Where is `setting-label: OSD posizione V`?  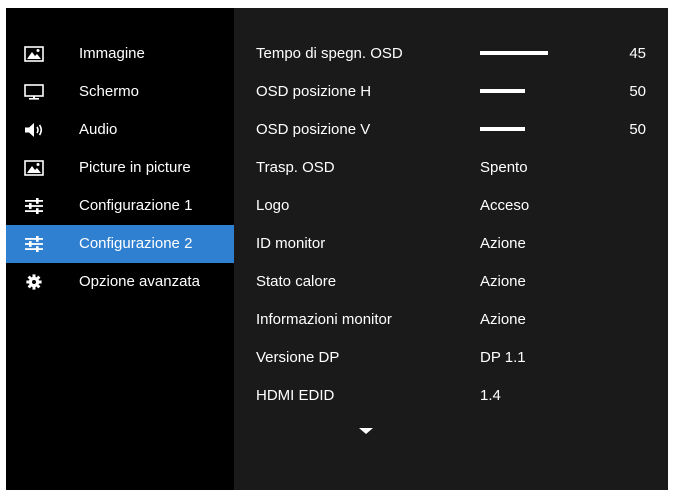 setting-label: OSD posizione V is located at coordinates (313, 129).